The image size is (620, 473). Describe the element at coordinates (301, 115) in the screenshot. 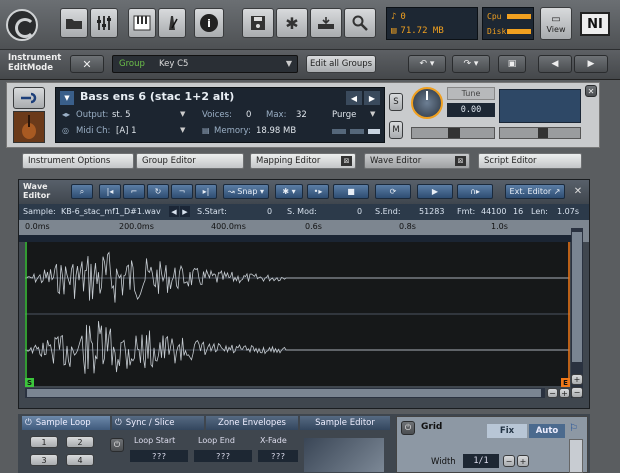

I see `max-value: 32` at that location.